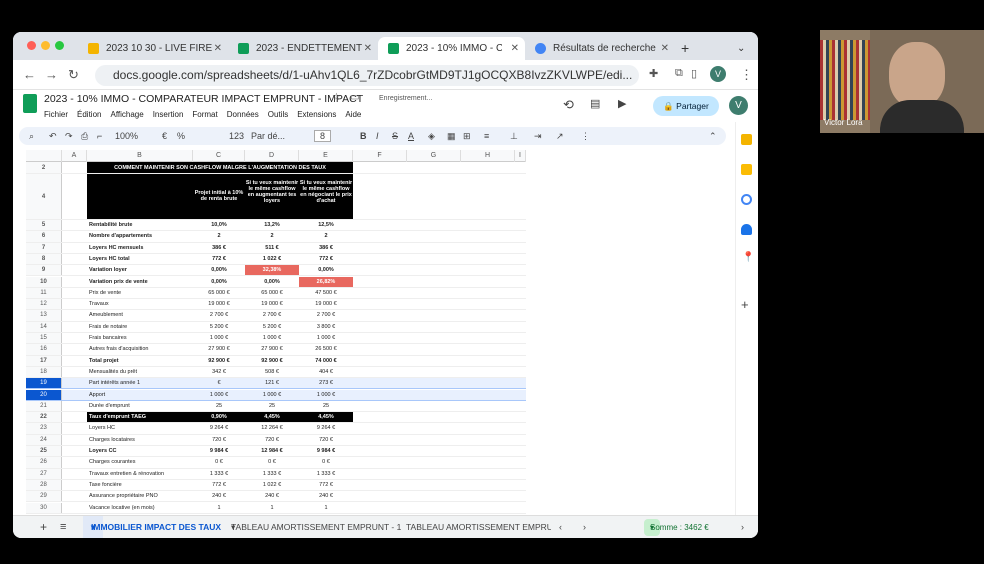 This screenshot has height=564, width=984. What do you see at coordinates (746, 75) in the screenshot?
I see `browser-menu-icon: ⋮` at bounding box center [746, 75].